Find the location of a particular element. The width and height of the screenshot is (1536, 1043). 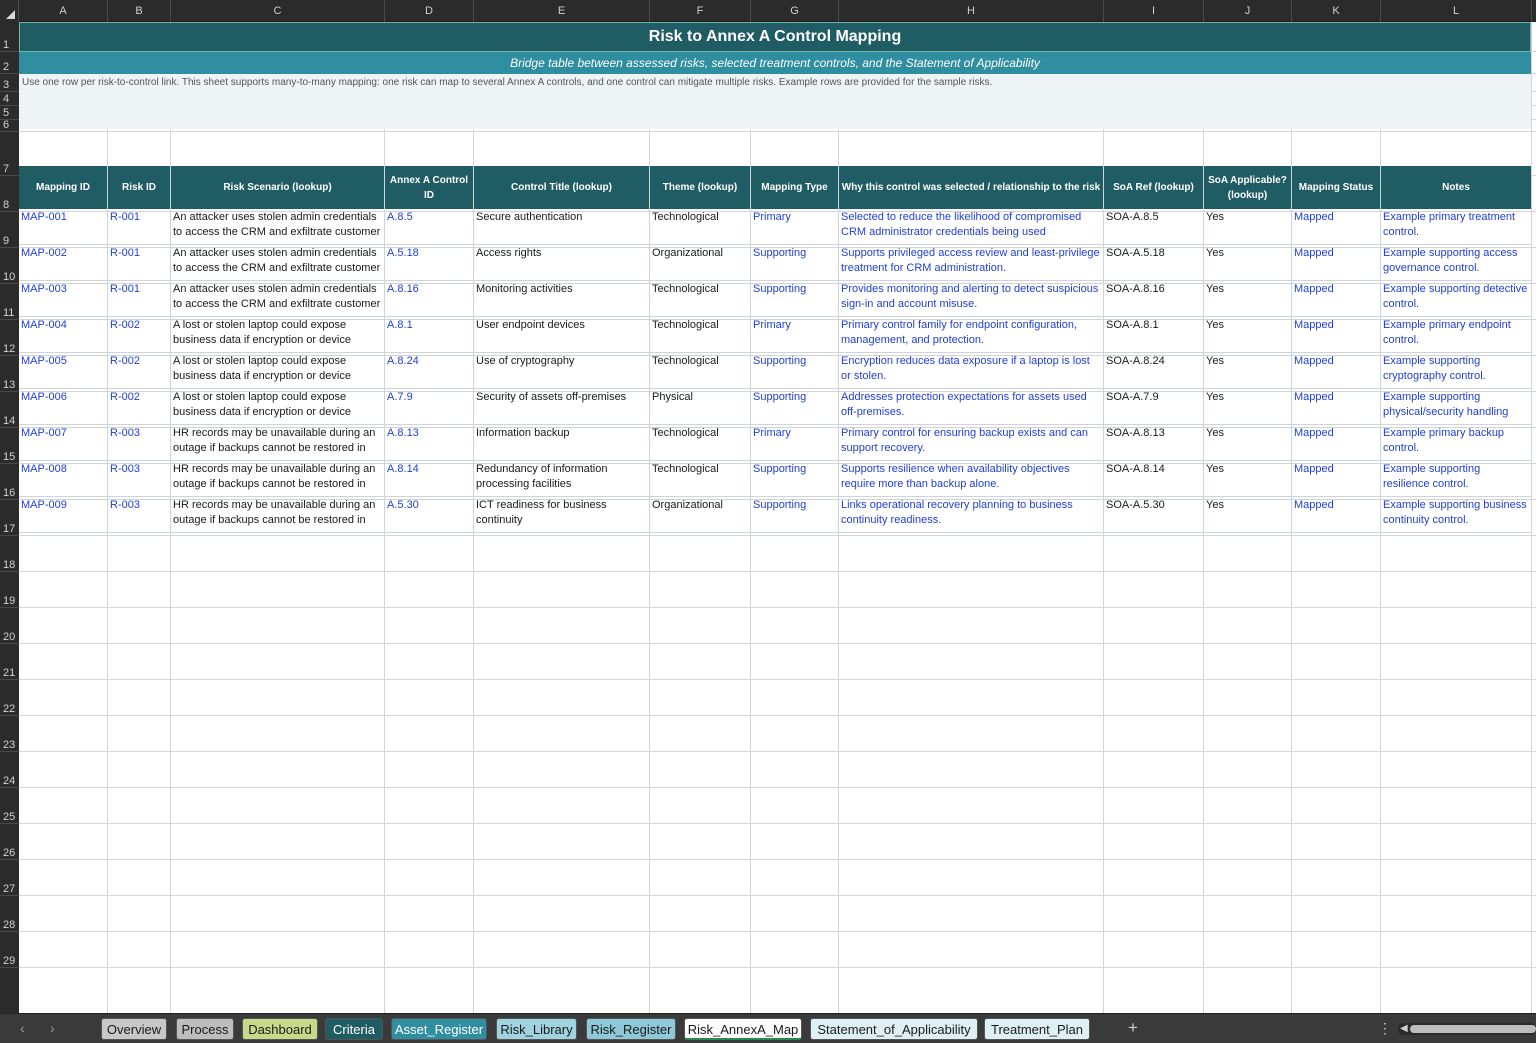

row-header-27: 27 is located at coordinates (9, 878).